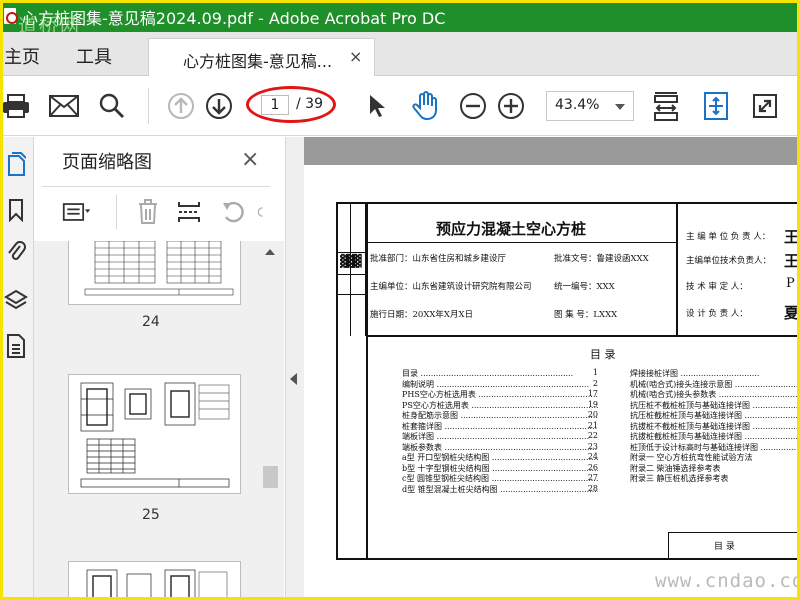 The image size is (800, 600). I want to click on panel-close-icon: ×, so click(250, 159).